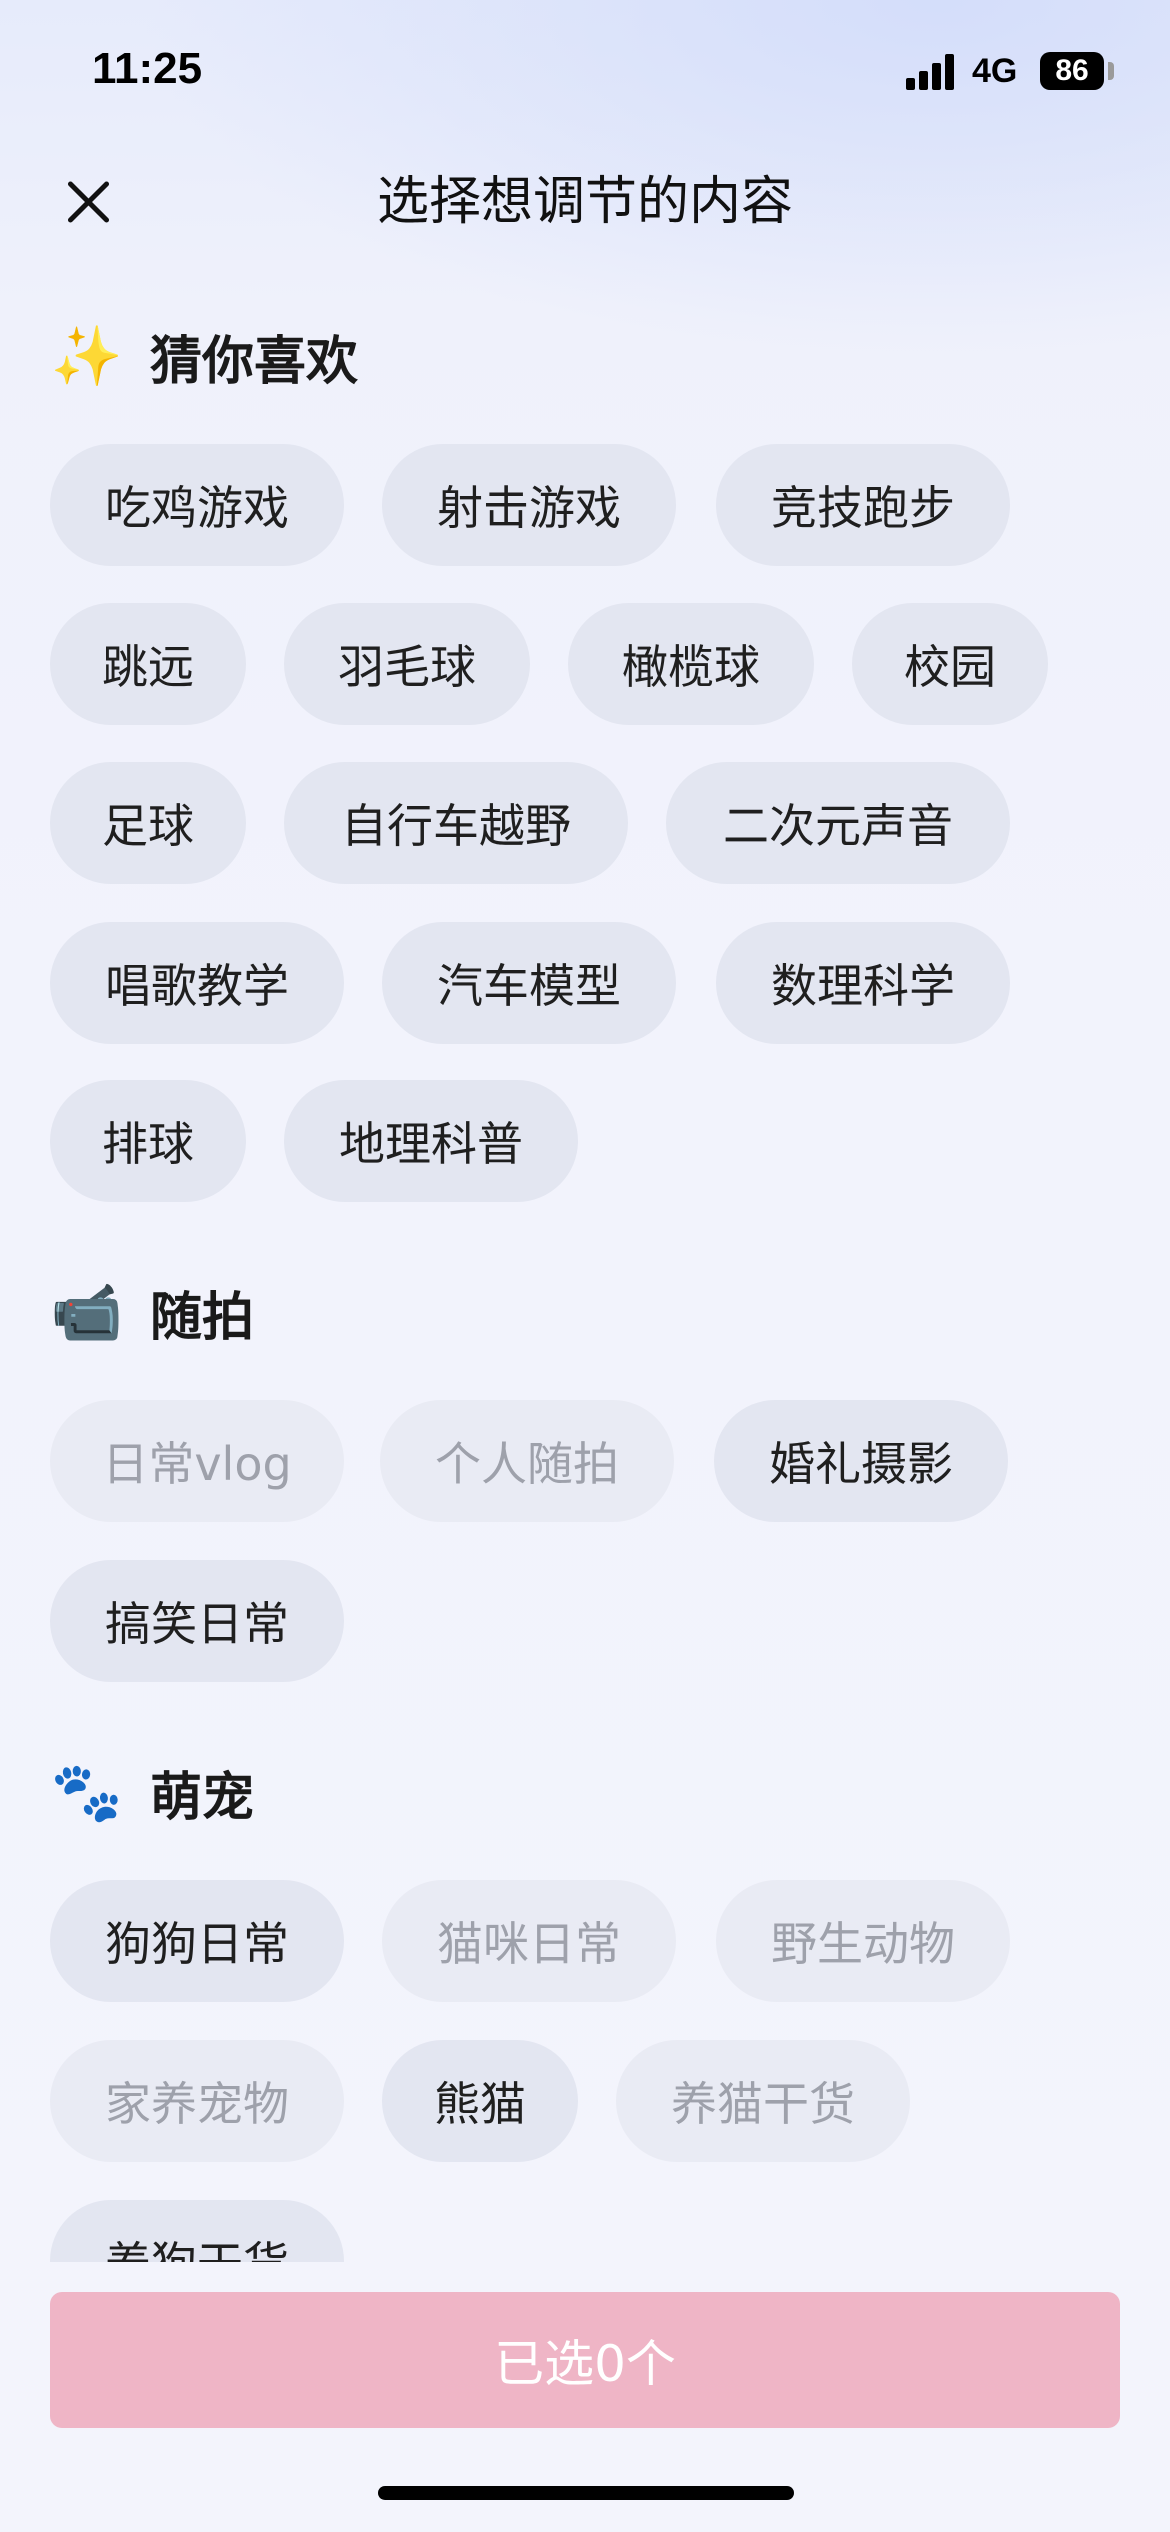  I want to click on chip-tag-disabled: 猫咪日常, so click(529, 1941).